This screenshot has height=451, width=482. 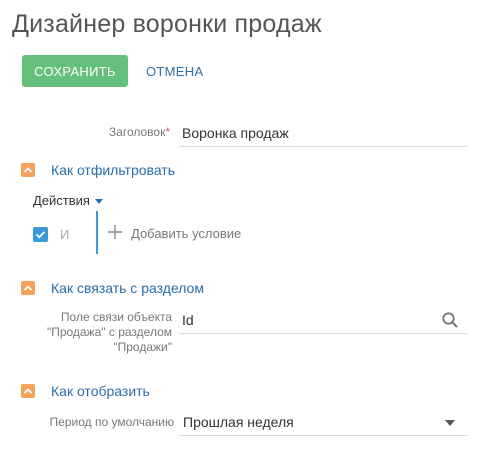 I want to click on filter-group-checkbox, so click(x=40, y=234).